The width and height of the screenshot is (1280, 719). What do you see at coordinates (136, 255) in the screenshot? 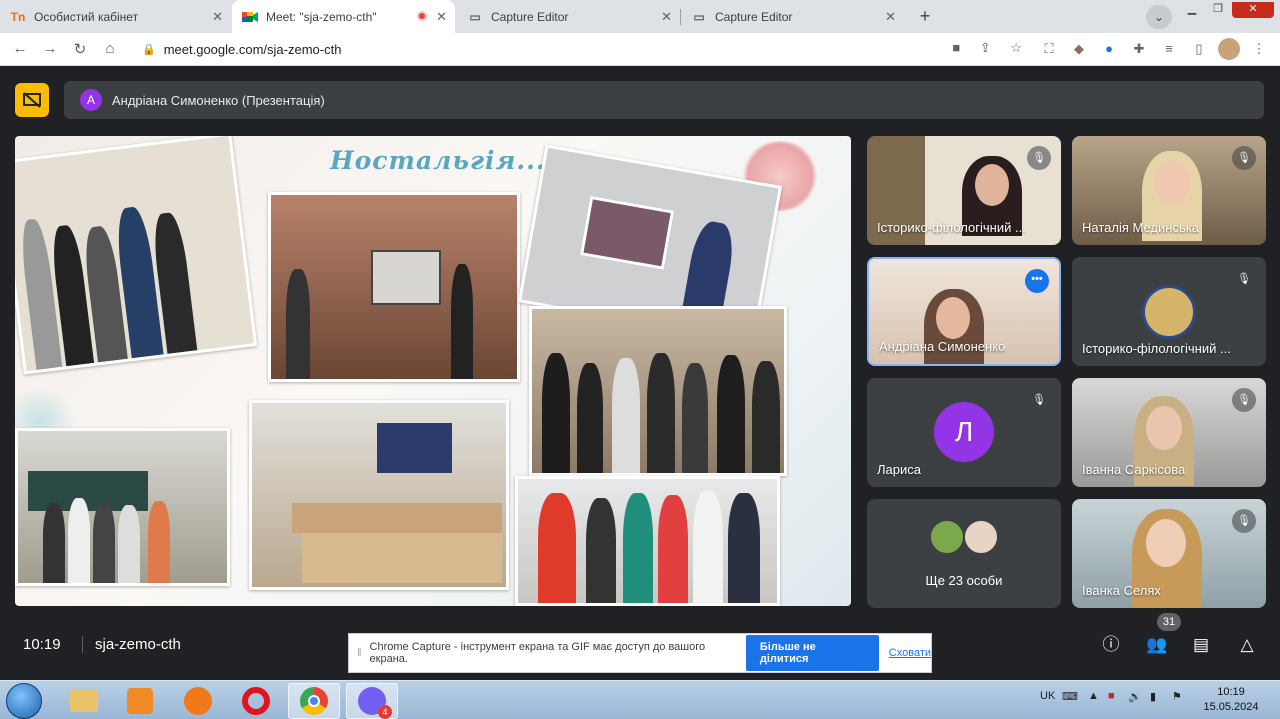
I see `slide-photo-group` at bounding box center [136, 255].